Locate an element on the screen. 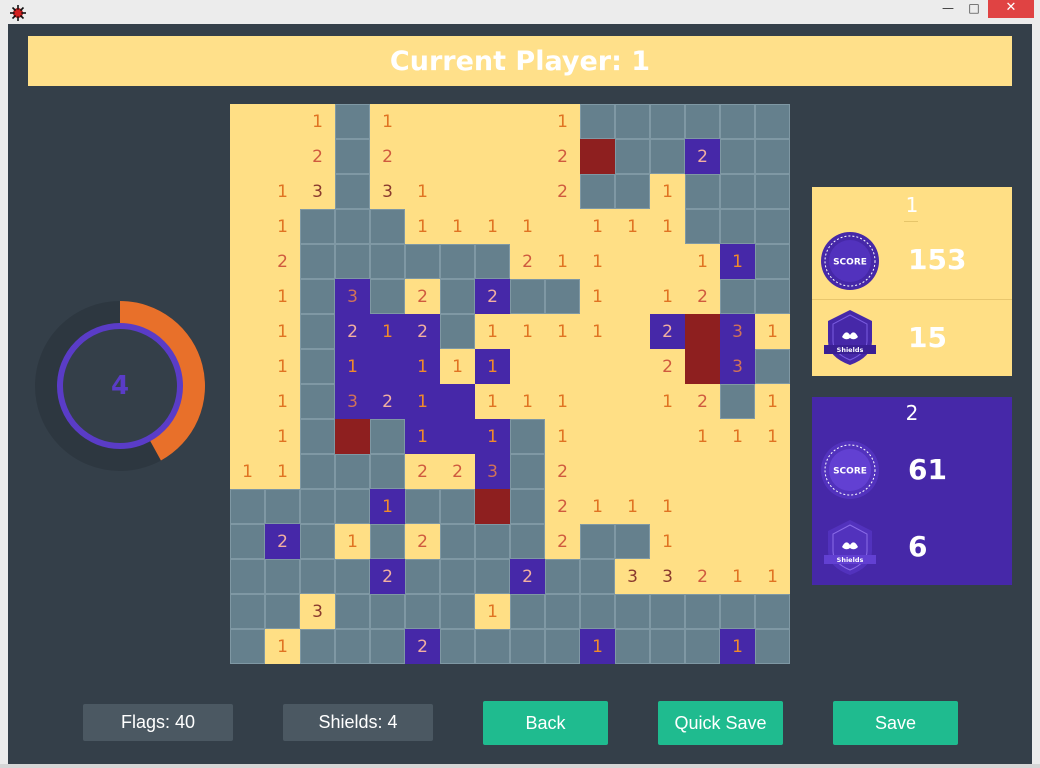 This screenshot has height=768, width=1040. player-2-revealed-cell is located at coordinates (457, 401).